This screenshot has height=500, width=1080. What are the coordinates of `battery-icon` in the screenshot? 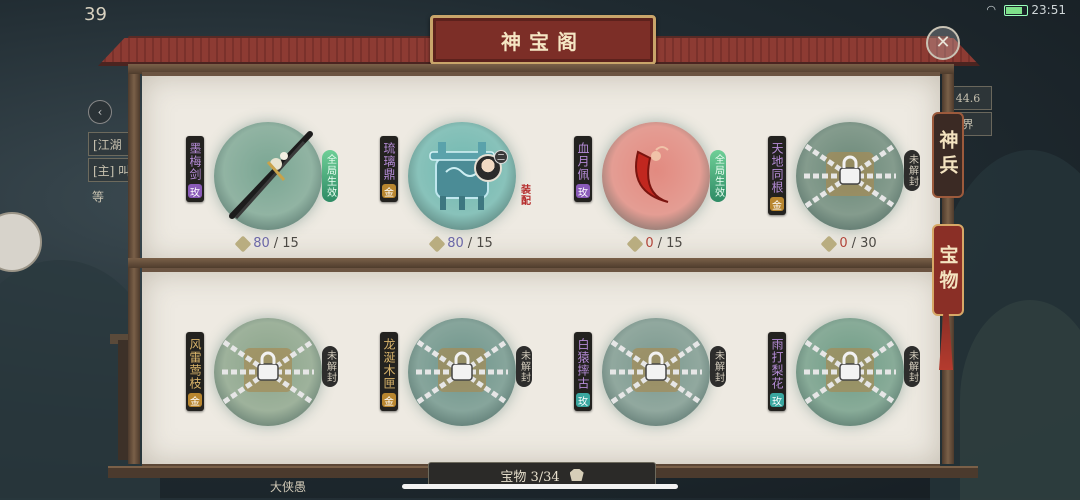 It's located at (1016, 10).